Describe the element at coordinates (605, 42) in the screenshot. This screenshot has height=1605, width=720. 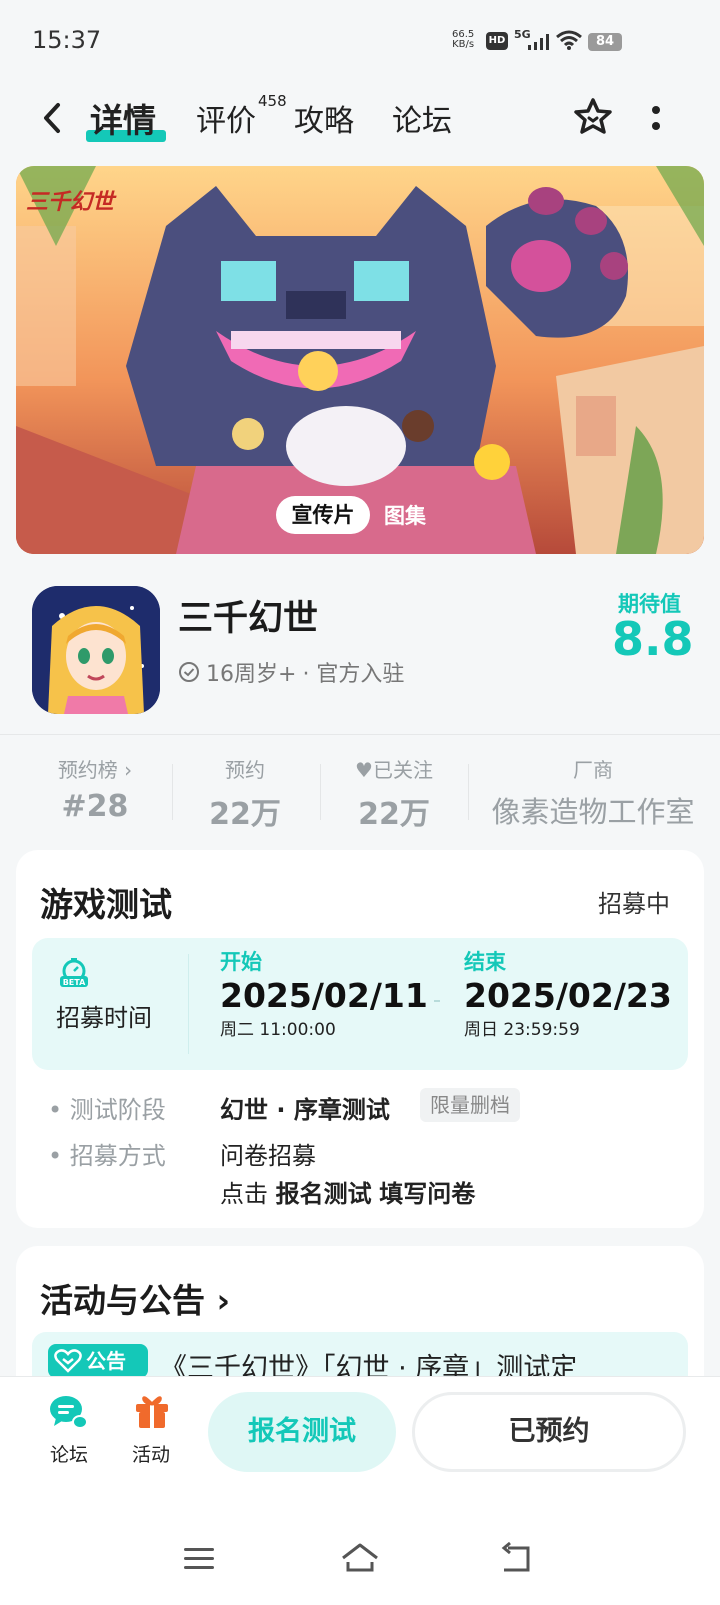
I see `battery-icon: 84` at that location.